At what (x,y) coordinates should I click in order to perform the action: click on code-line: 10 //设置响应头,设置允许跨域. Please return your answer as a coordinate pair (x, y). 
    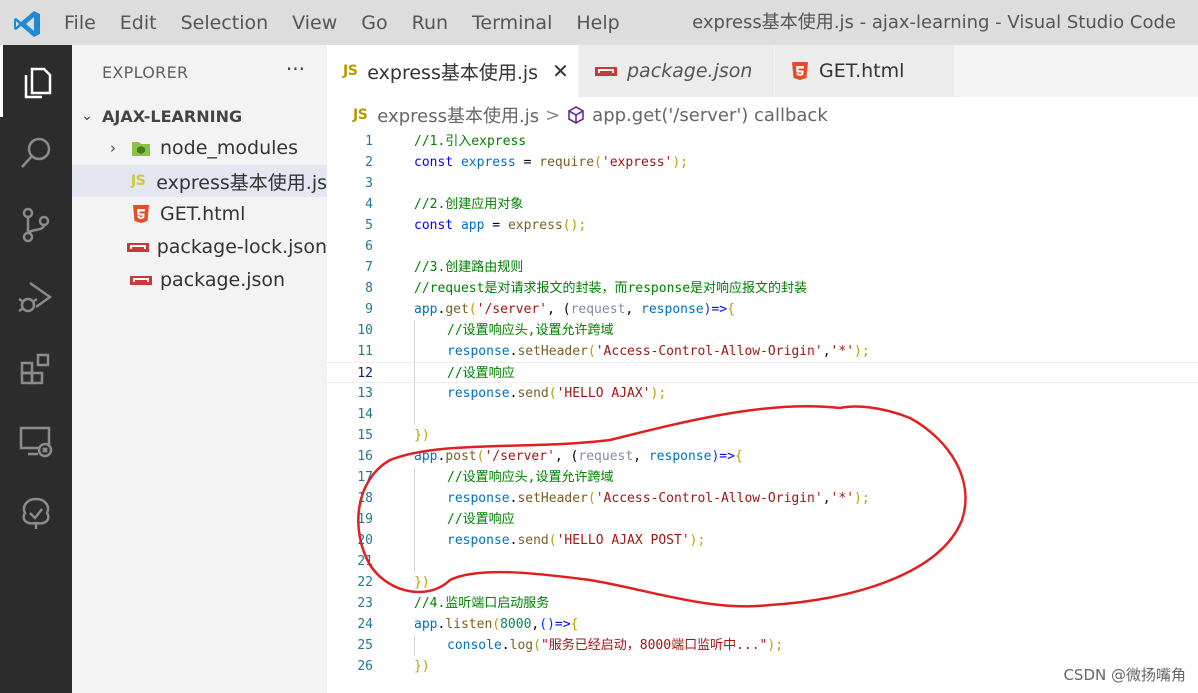
    Looking at the image, I should click on (762, 330).